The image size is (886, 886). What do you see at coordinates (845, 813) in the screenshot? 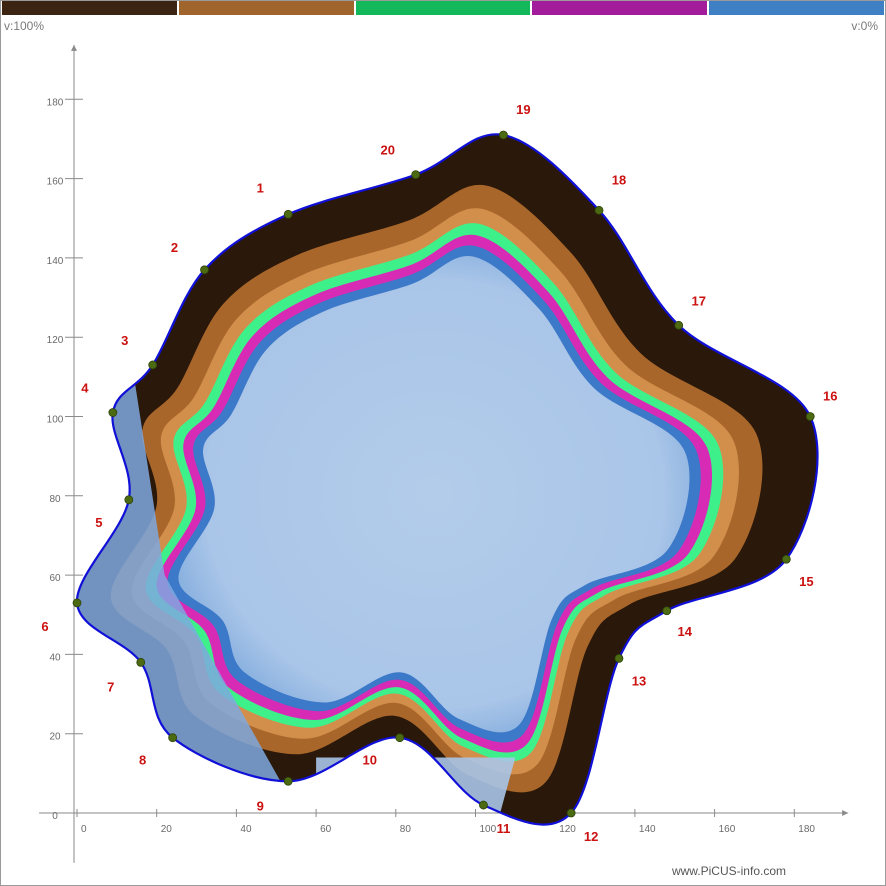
I see `x-axis-arrow` at bounding box center [845, 813].